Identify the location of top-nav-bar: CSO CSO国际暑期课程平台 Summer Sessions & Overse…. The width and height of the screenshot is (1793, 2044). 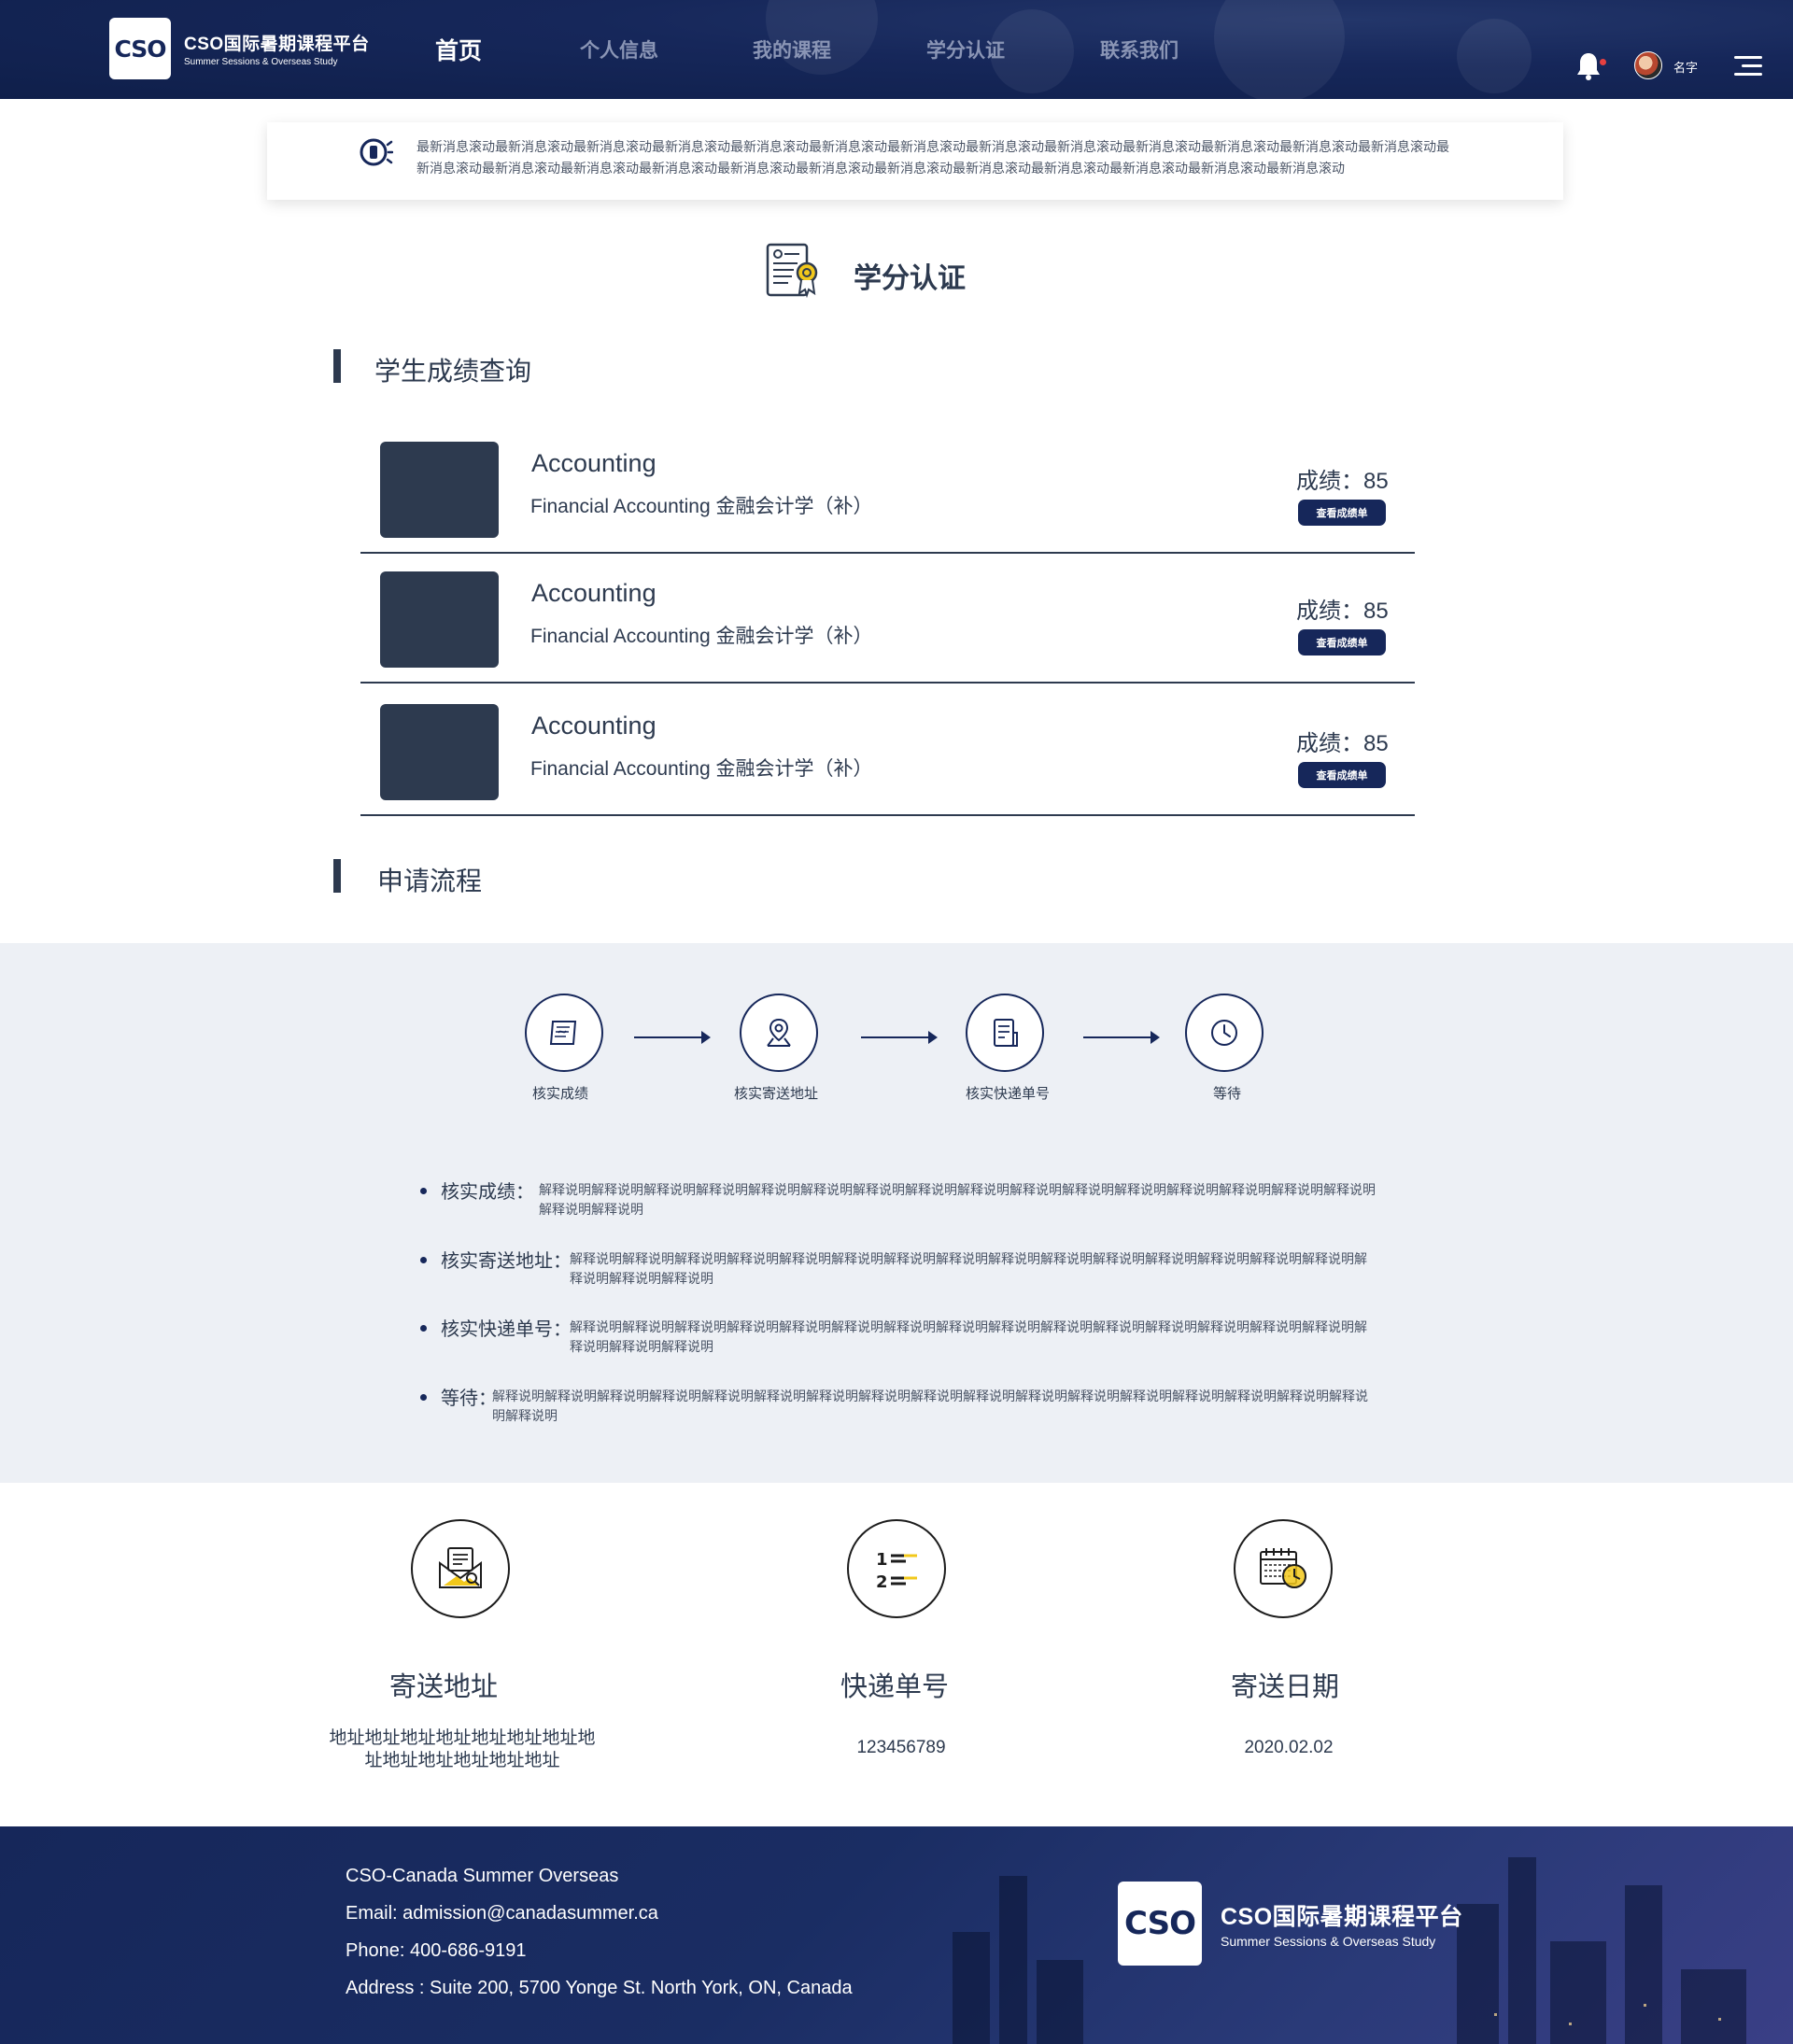
(896, 49).